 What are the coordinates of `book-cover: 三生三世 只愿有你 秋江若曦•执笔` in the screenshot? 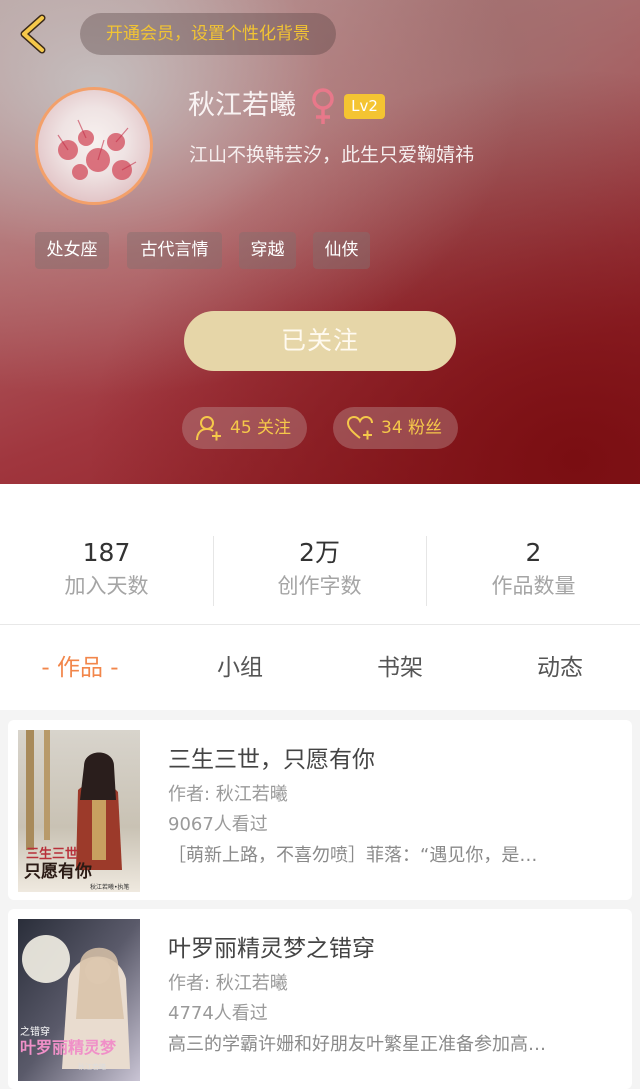 It's located at (79, 811).